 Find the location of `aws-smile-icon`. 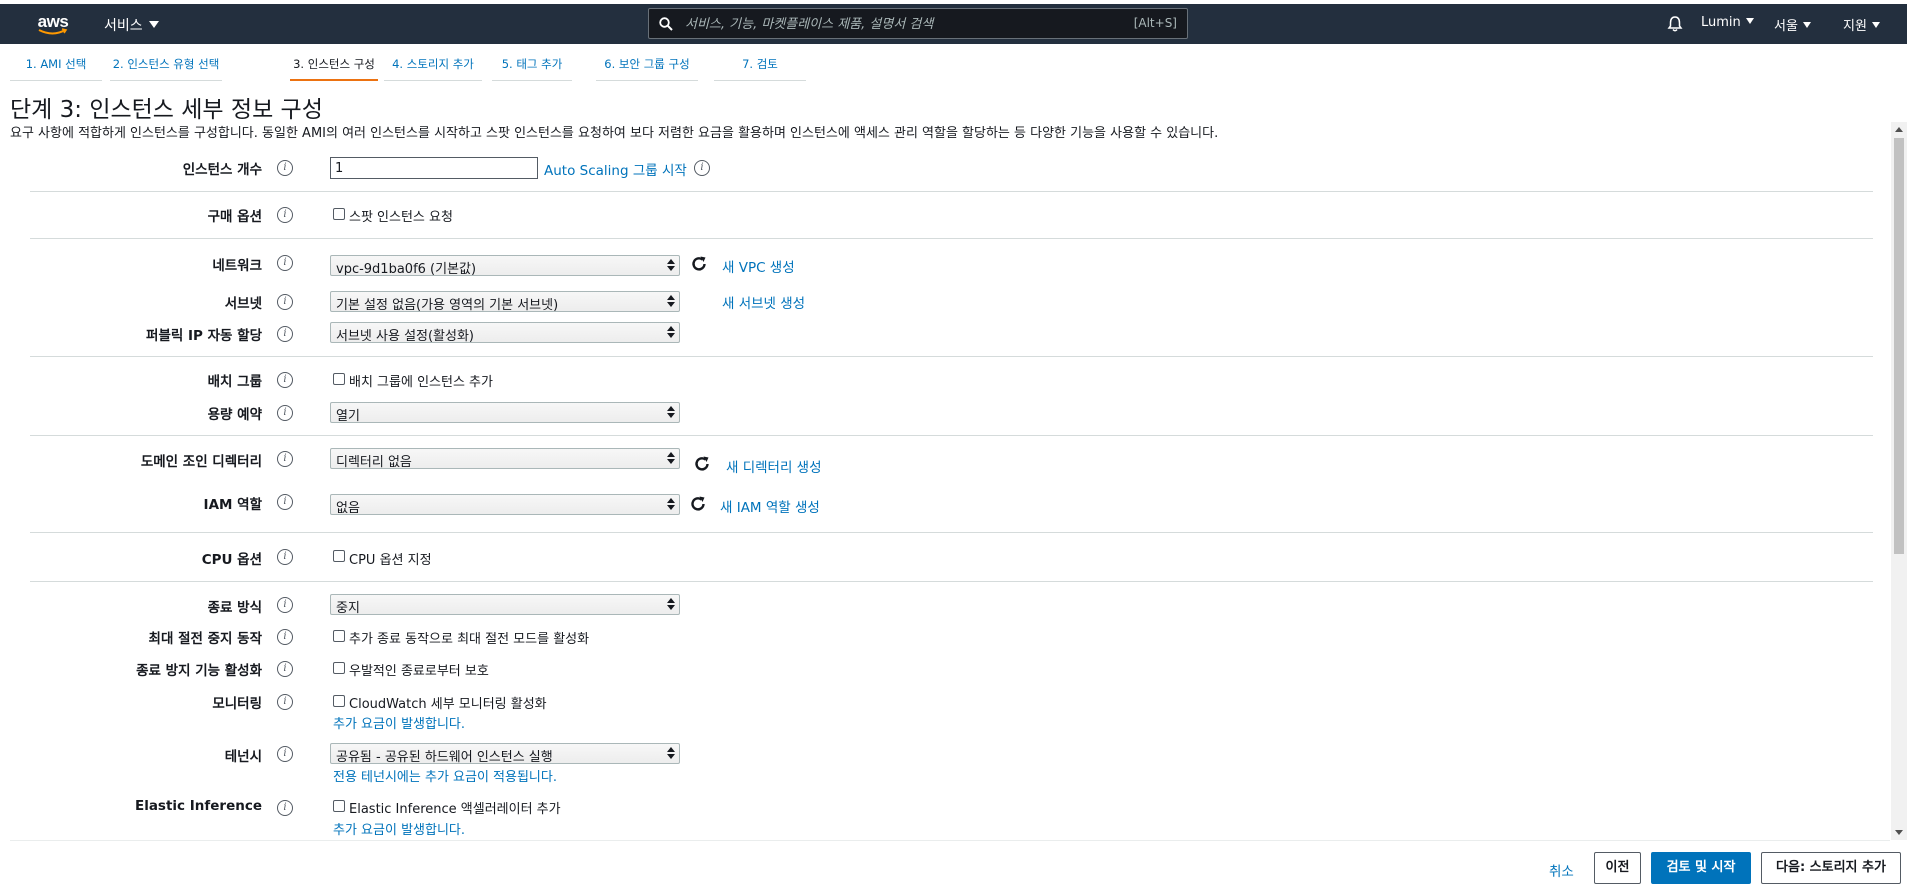

aws-smile-icon is located at coordinates (53, 31).